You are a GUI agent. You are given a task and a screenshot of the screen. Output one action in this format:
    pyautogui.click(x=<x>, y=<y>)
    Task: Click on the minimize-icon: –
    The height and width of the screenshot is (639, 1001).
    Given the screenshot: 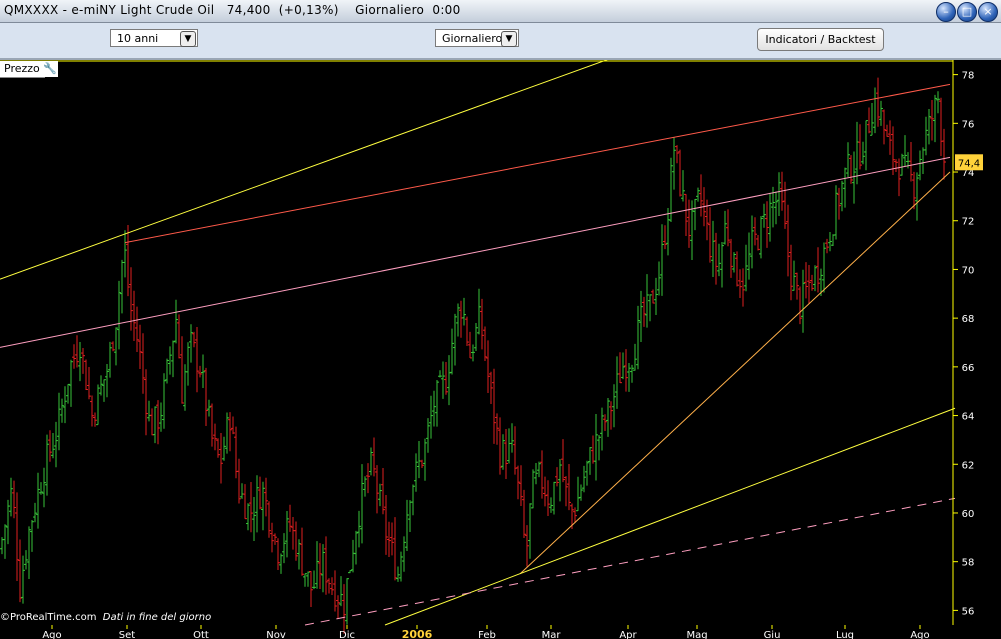 What is the action you would take?
    pyautogui.click(x=946, y=11)
    